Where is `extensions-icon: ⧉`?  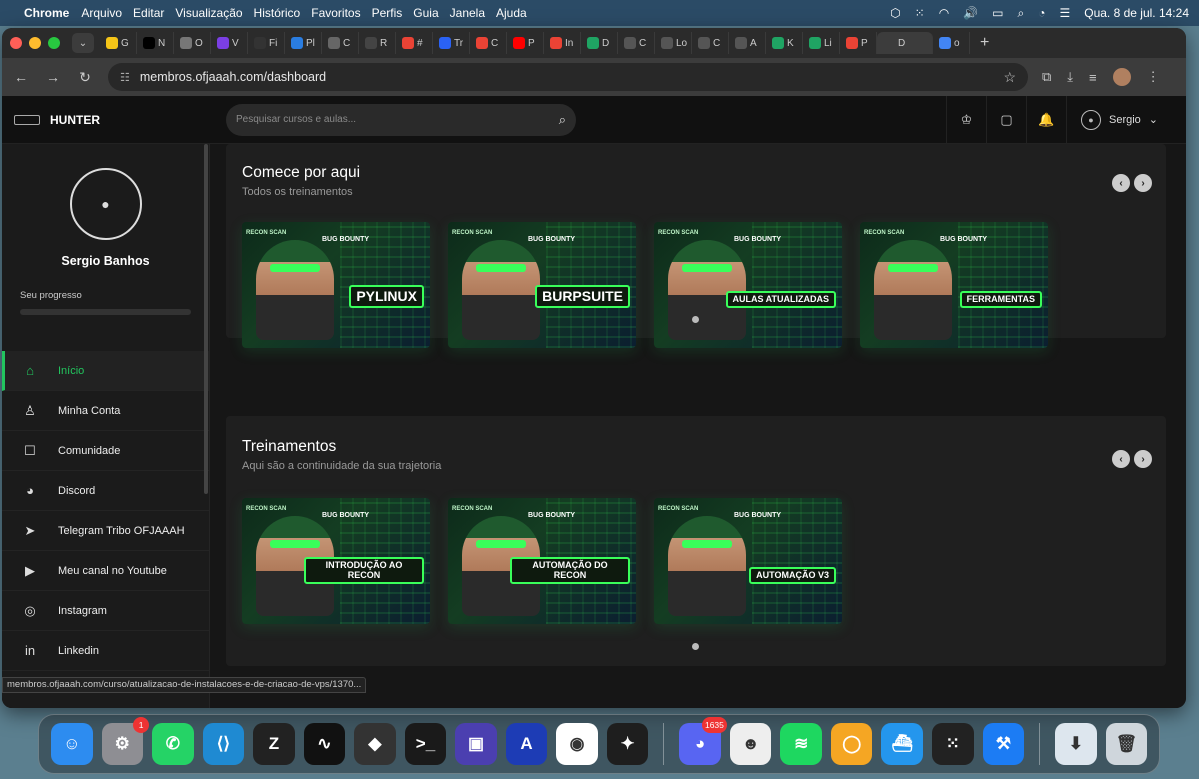 extensions-icon: ⧉ is located at coordinates (1046, 77).